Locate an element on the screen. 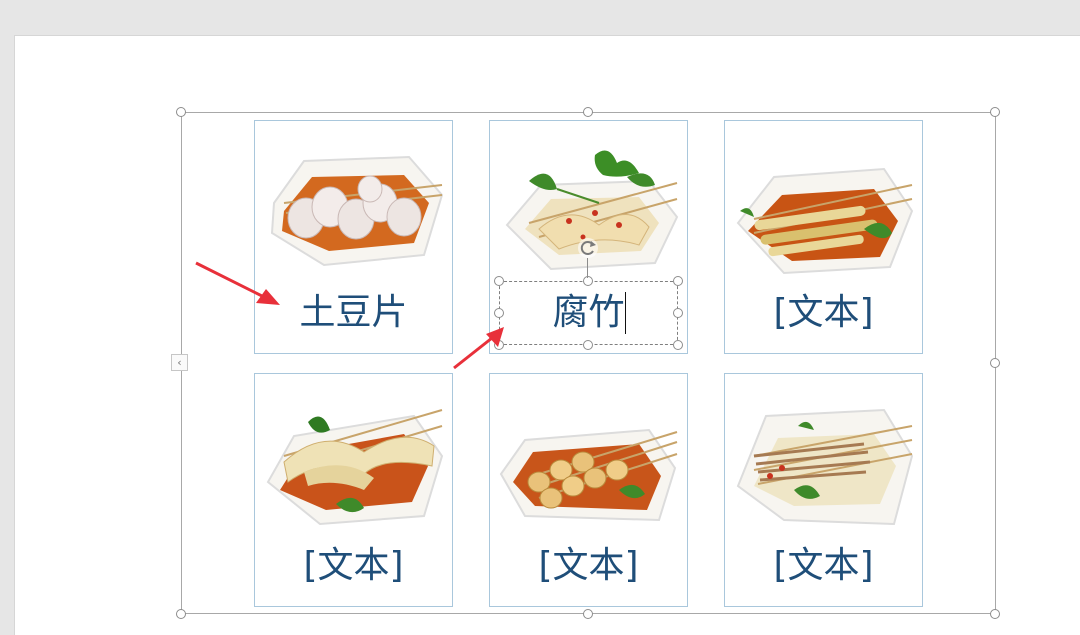 The width and height of the screenshot is (1080, 635). textbox-handle-right is located at coordinates (678, 313).